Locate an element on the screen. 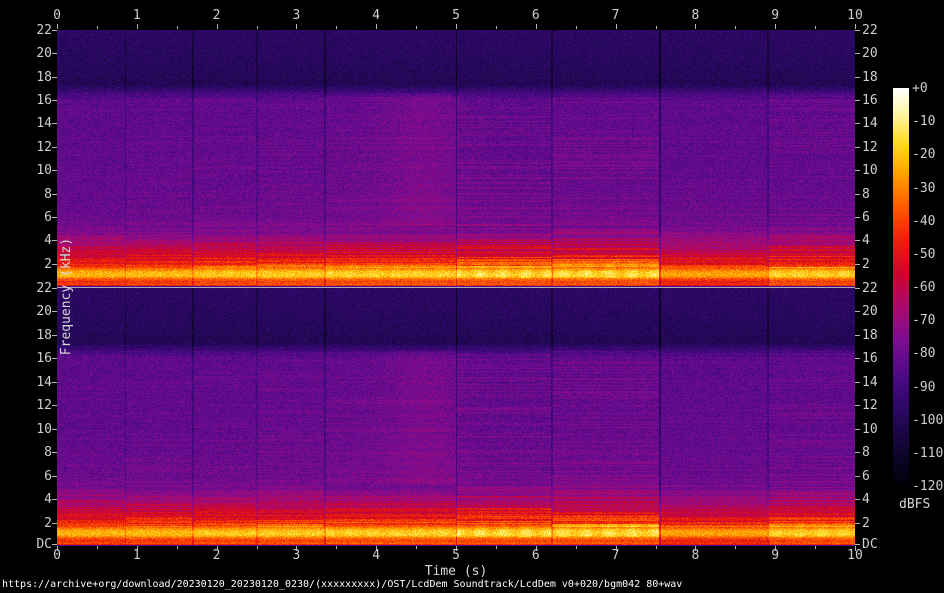 Image resolution: width=944 pixels, height=593 pixels. colorbar-tick-label: -30 is located at coordinates (924, 188).